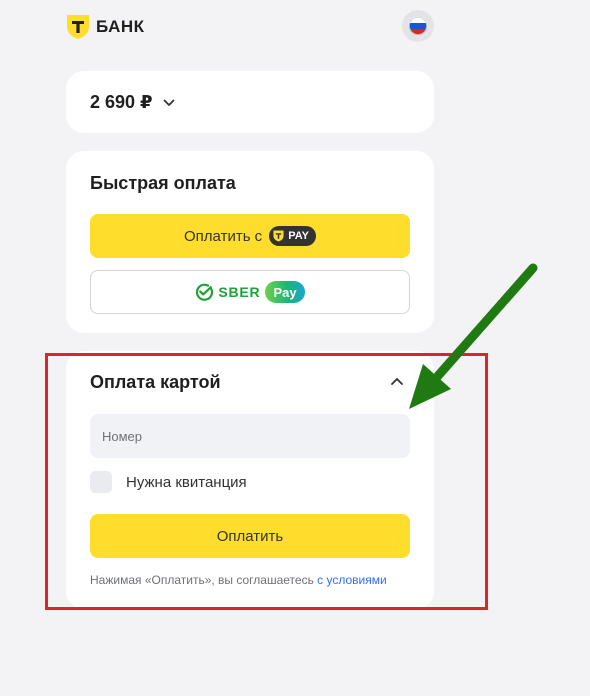 Image resolution: width=590 pixels, height=696 pixels. What do you see at coordinates (121, 102) in the screenshot?
I see `amount-value: 2 690 ₽` at bounding box center [121, 102].